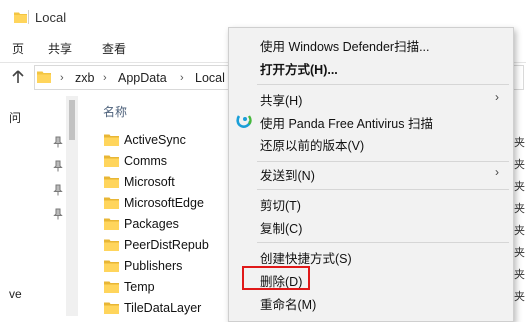  What do you see at coordinates (288, 305) in the screenshot?
I see `menu-item-label: 重命名(M)` at bounding box center [288, 305].